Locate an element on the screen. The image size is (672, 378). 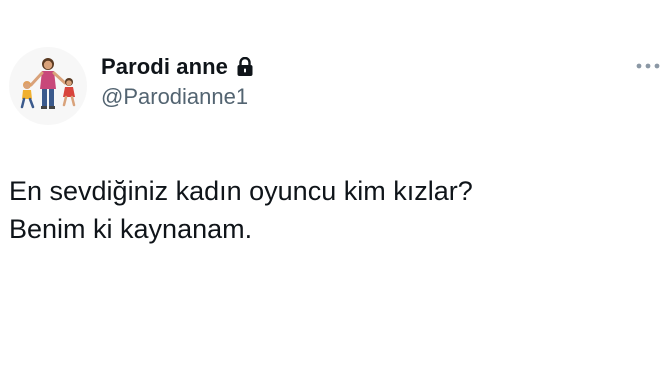
tweet-text-line: Benim ki kaynanam. is located at coordinates (131, 229).